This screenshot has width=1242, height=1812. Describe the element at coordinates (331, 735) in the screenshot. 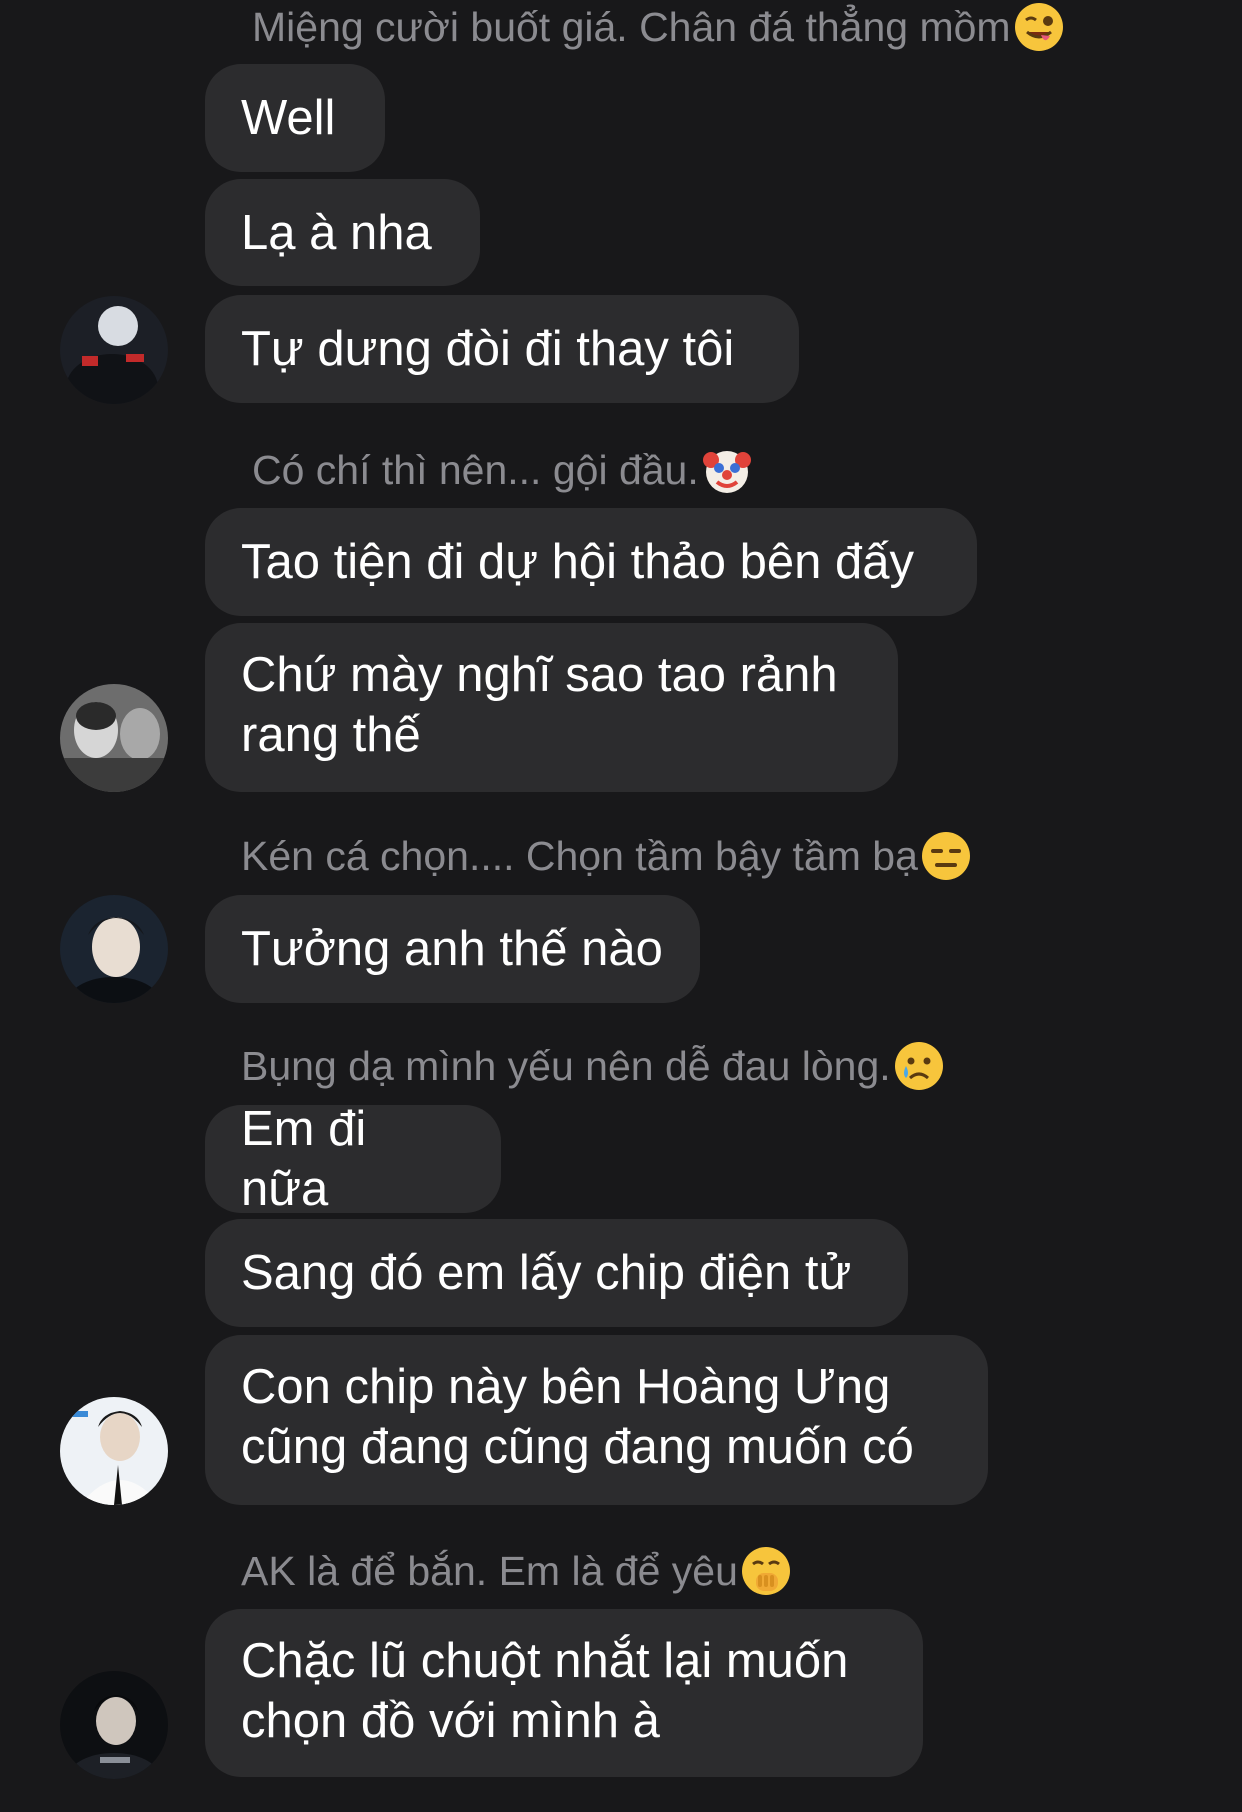

I see `message-line: rang thế` at that location.